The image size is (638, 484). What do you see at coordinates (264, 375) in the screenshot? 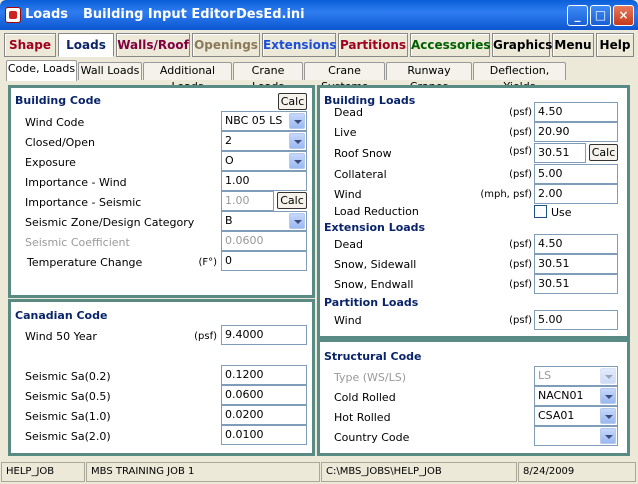
I see `seismic-sa-02-input: 0.1200` at bounding box center [264, 375].